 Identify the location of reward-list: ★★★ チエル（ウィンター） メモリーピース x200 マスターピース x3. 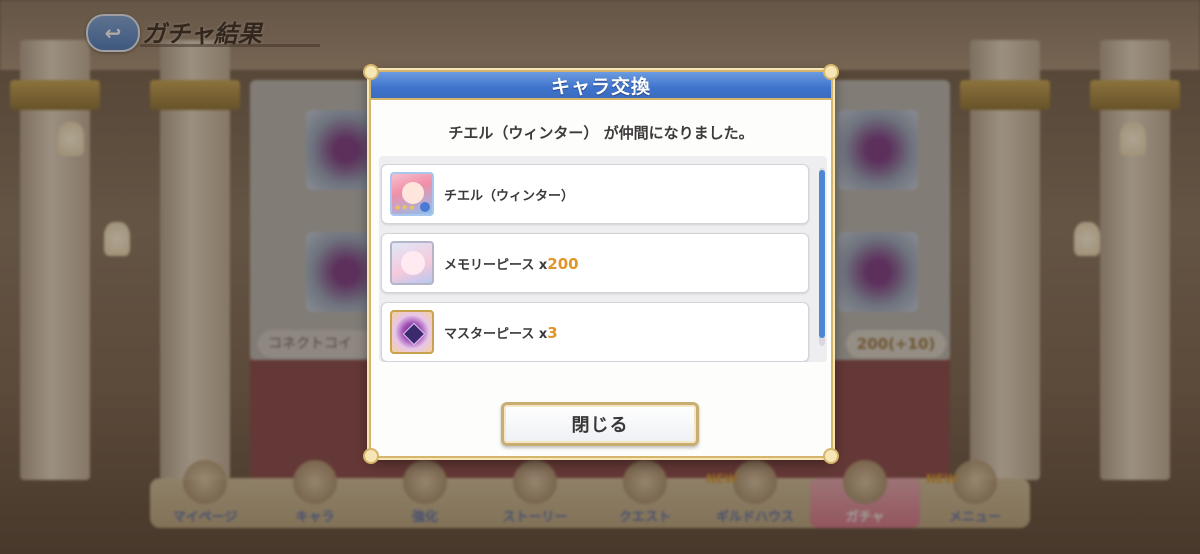
(603, 259).